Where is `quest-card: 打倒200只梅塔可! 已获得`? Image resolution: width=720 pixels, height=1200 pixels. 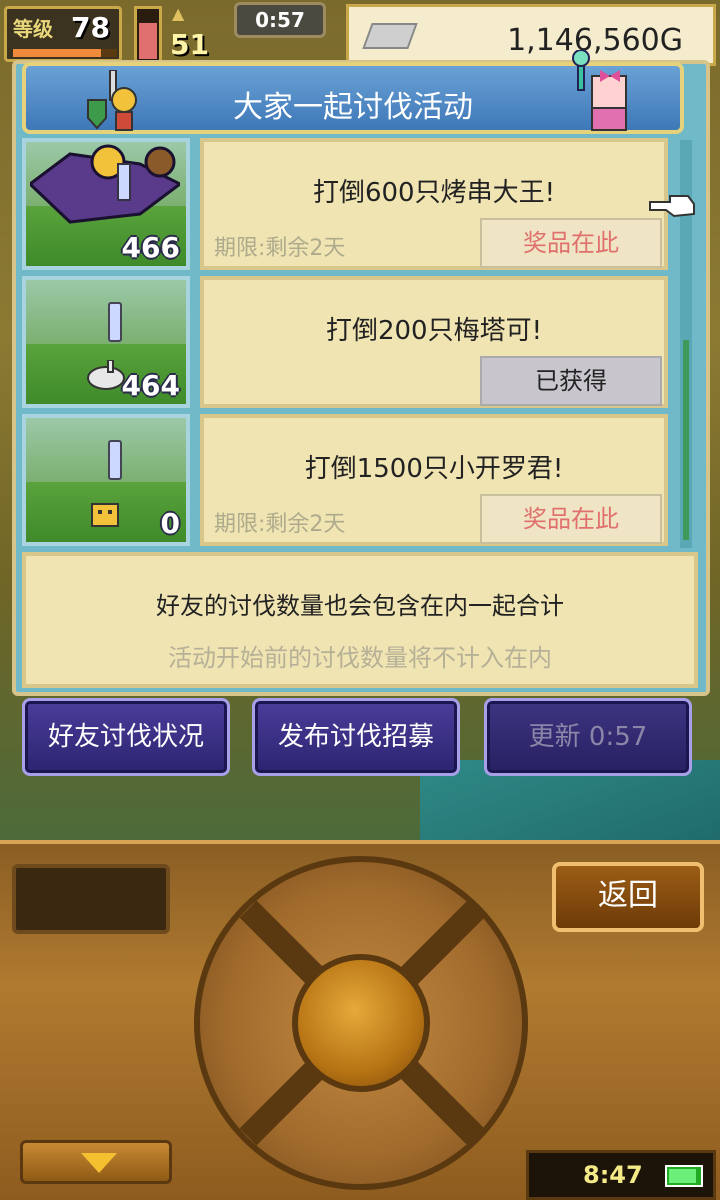 quest-card: 打倒200只梅塔可! 已获得 is located at coordinates (434, 342).